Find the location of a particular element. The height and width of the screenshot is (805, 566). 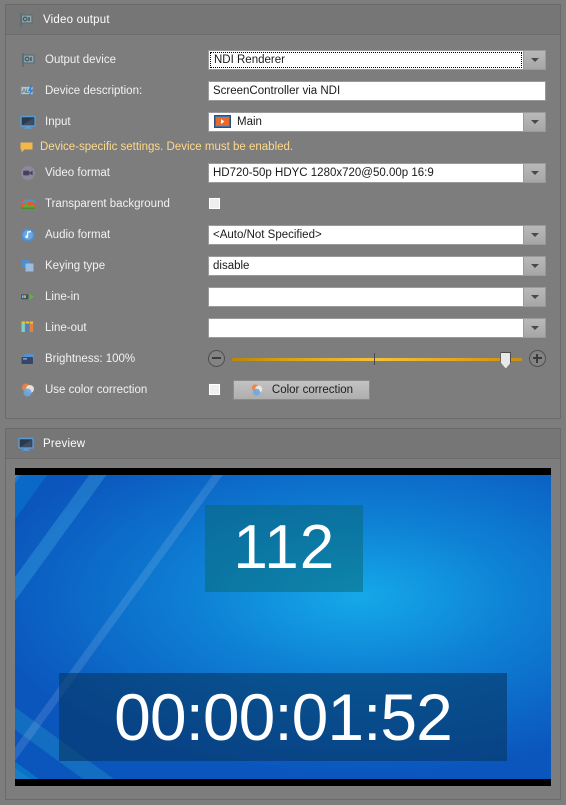

input-value: Main is located at coordinates (249, 121).